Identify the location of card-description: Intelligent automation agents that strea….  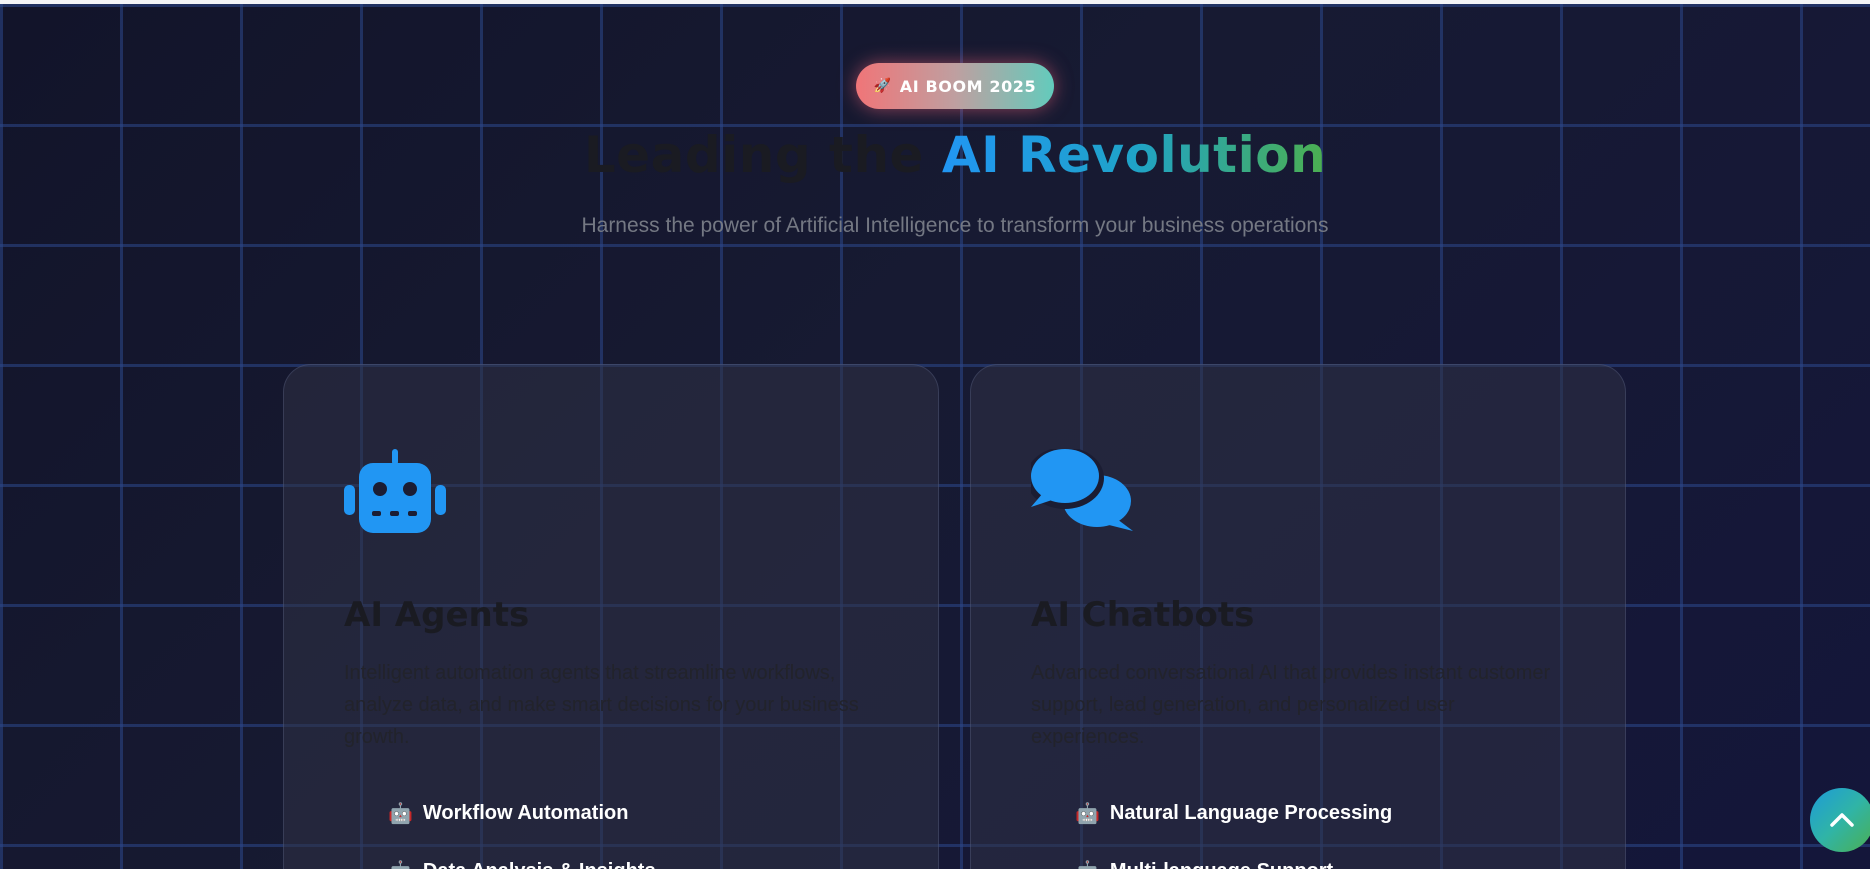
(601, 705).